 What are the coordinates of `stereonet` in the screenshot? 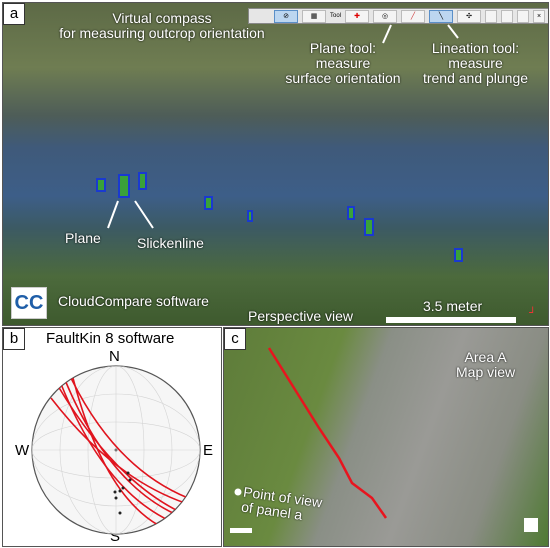 It's located at (116, 450).